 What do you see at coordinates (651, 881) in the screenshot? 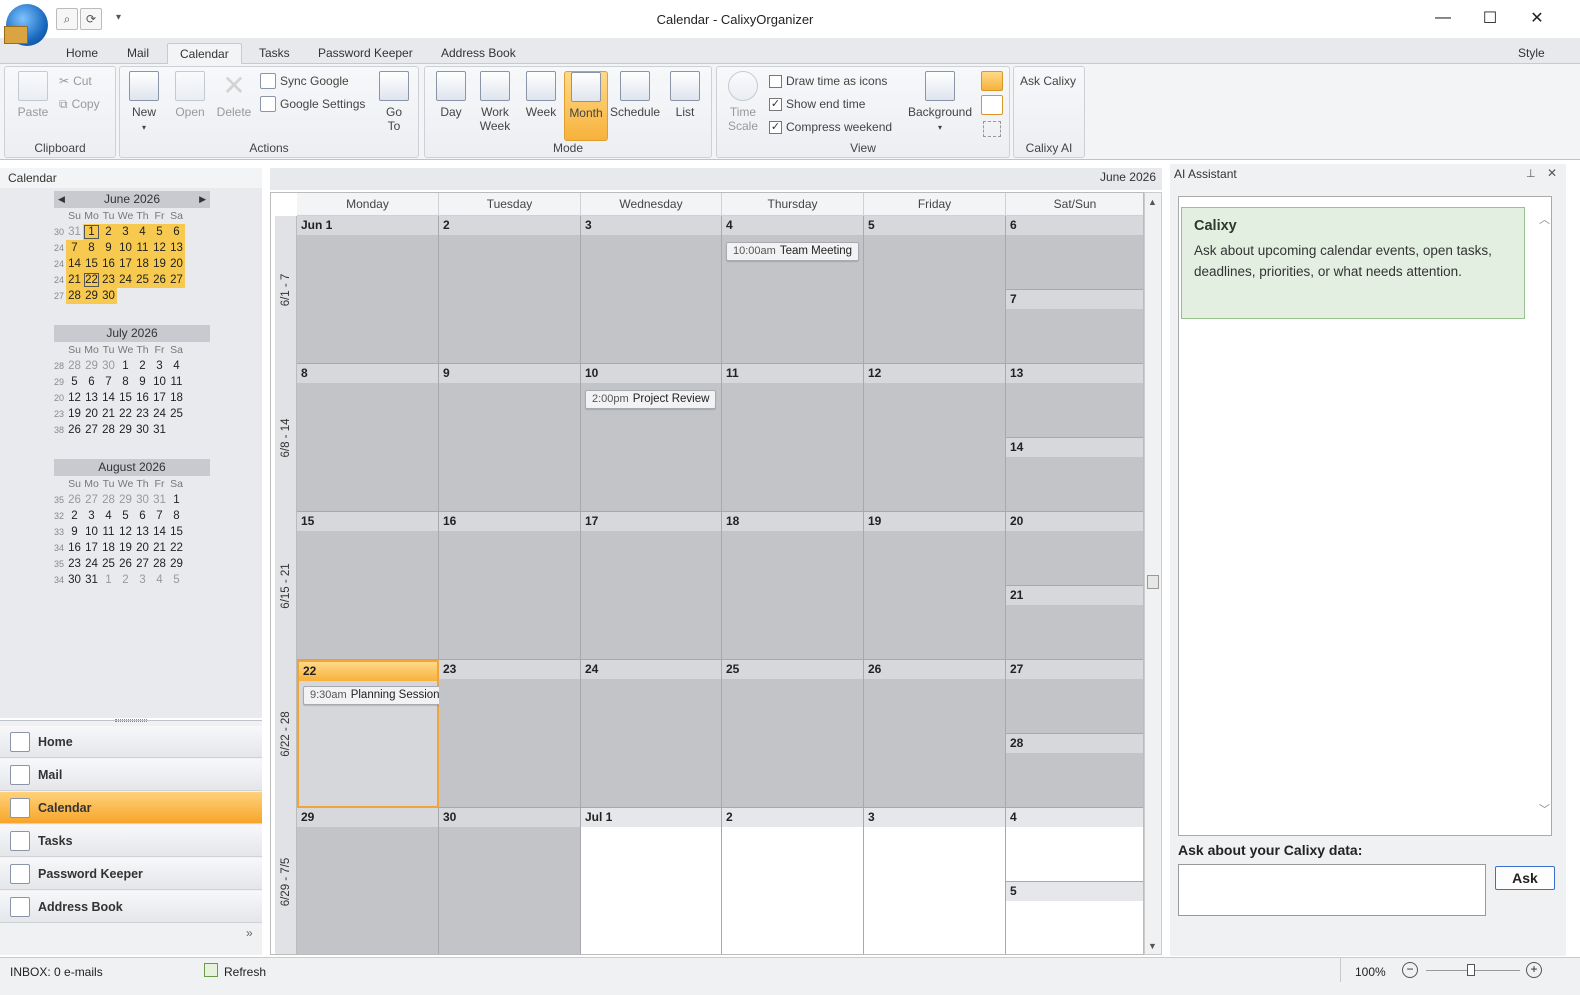
I see `day-cell: Jul 1` at bounding box center [651, 881].